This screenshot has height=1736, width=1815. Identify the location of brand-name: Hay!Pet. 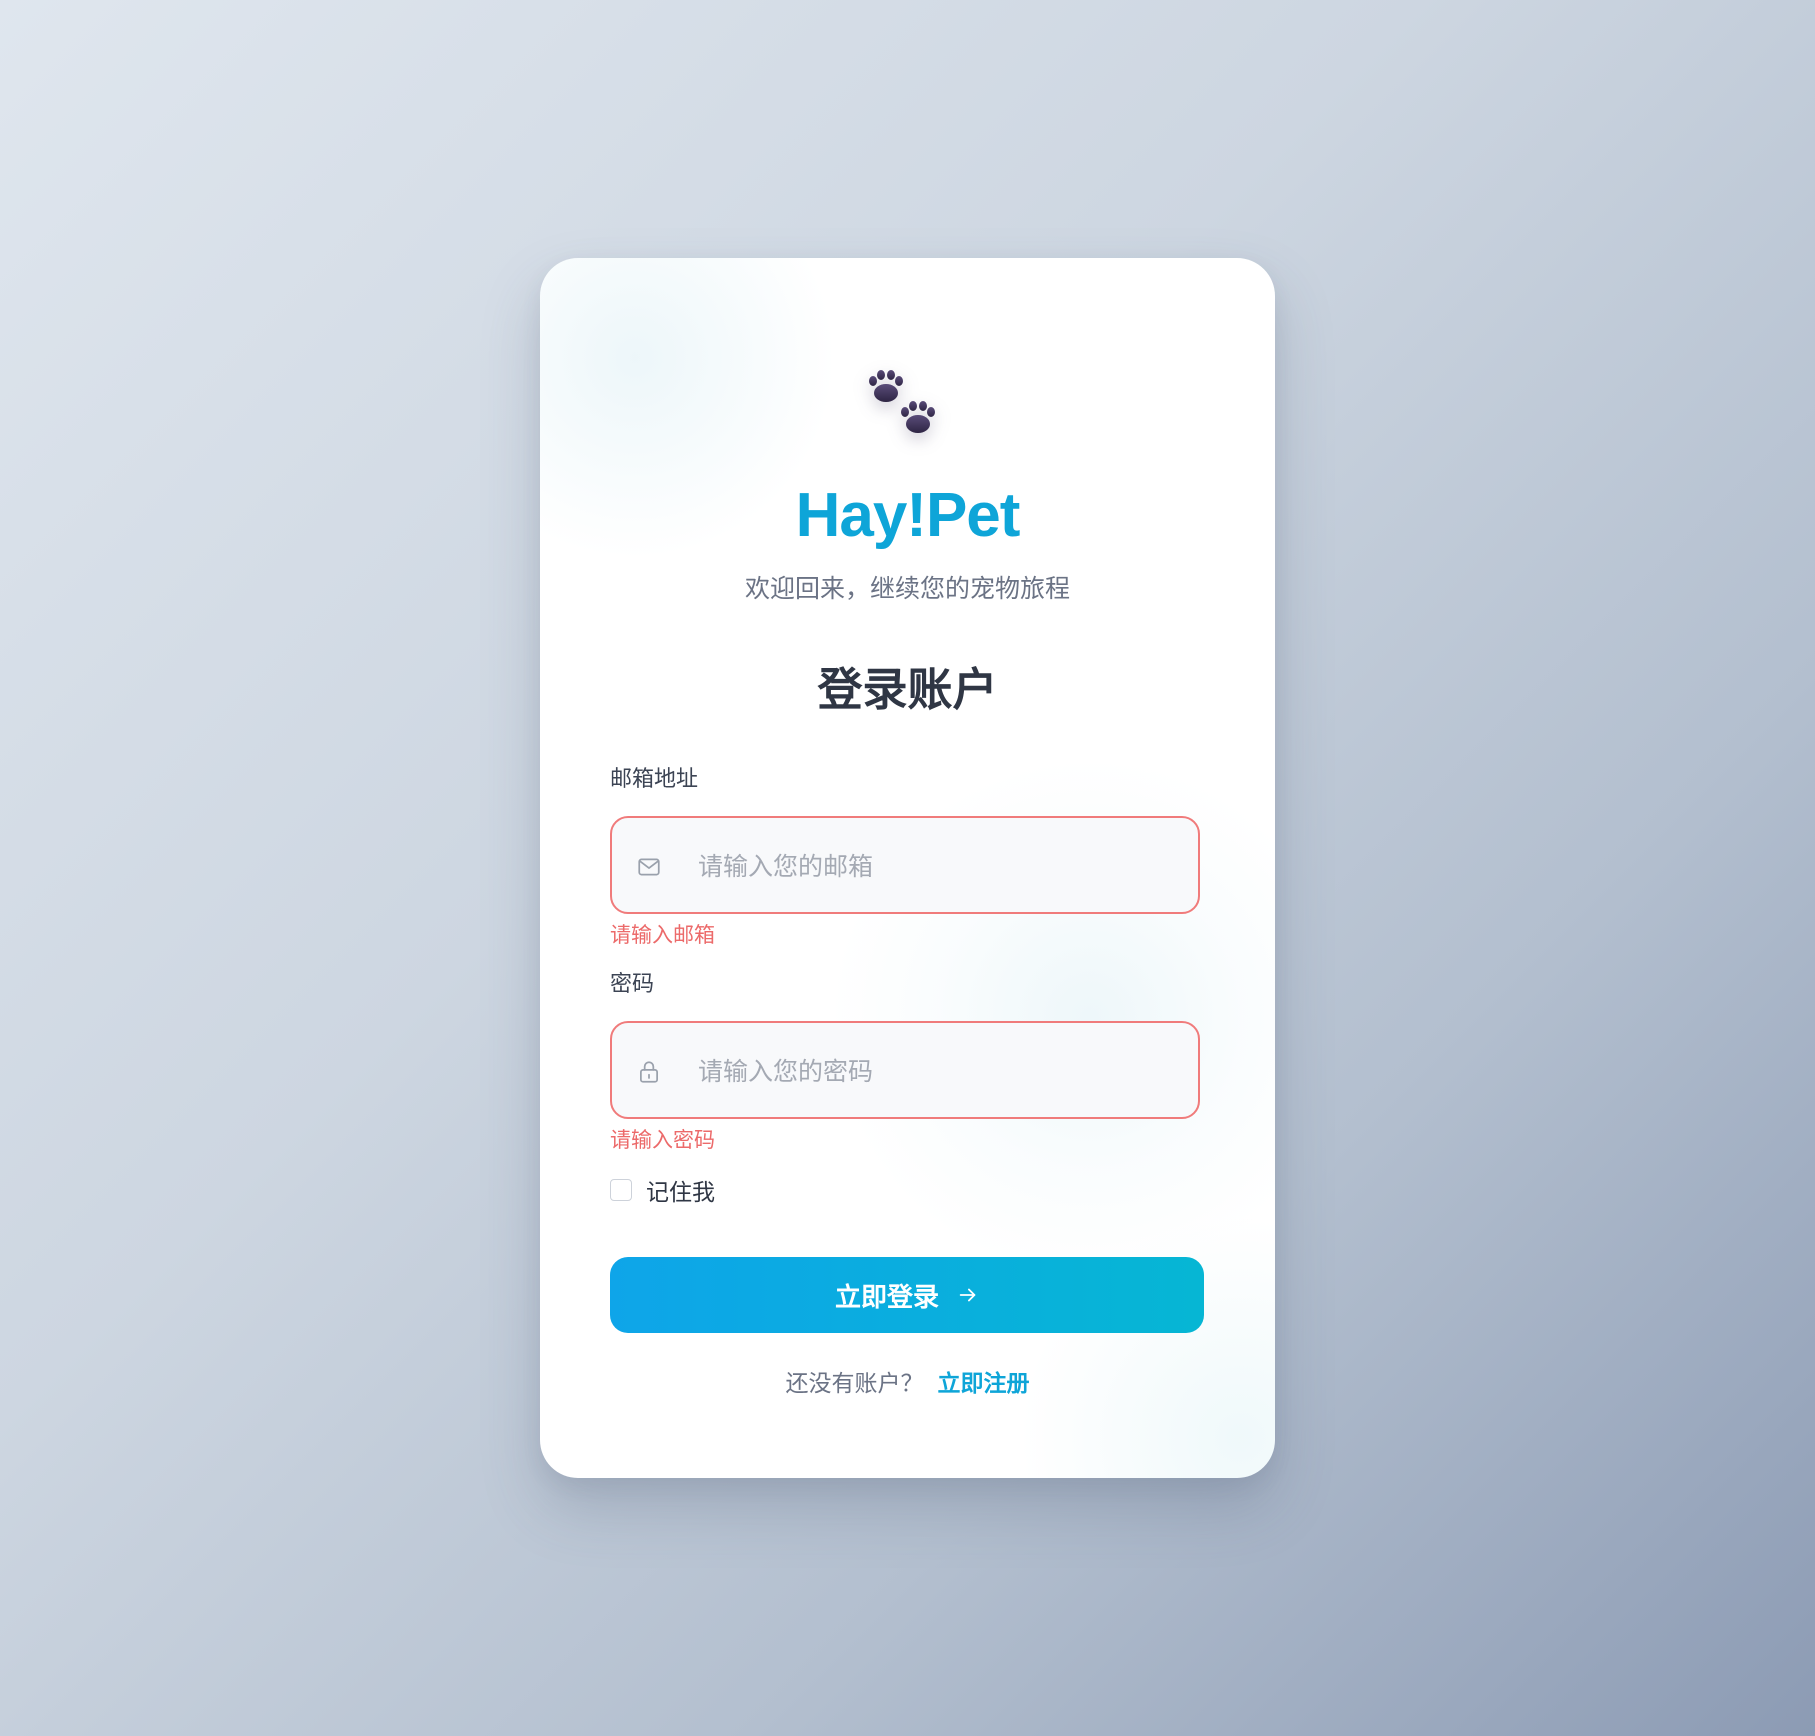
(908, 515).